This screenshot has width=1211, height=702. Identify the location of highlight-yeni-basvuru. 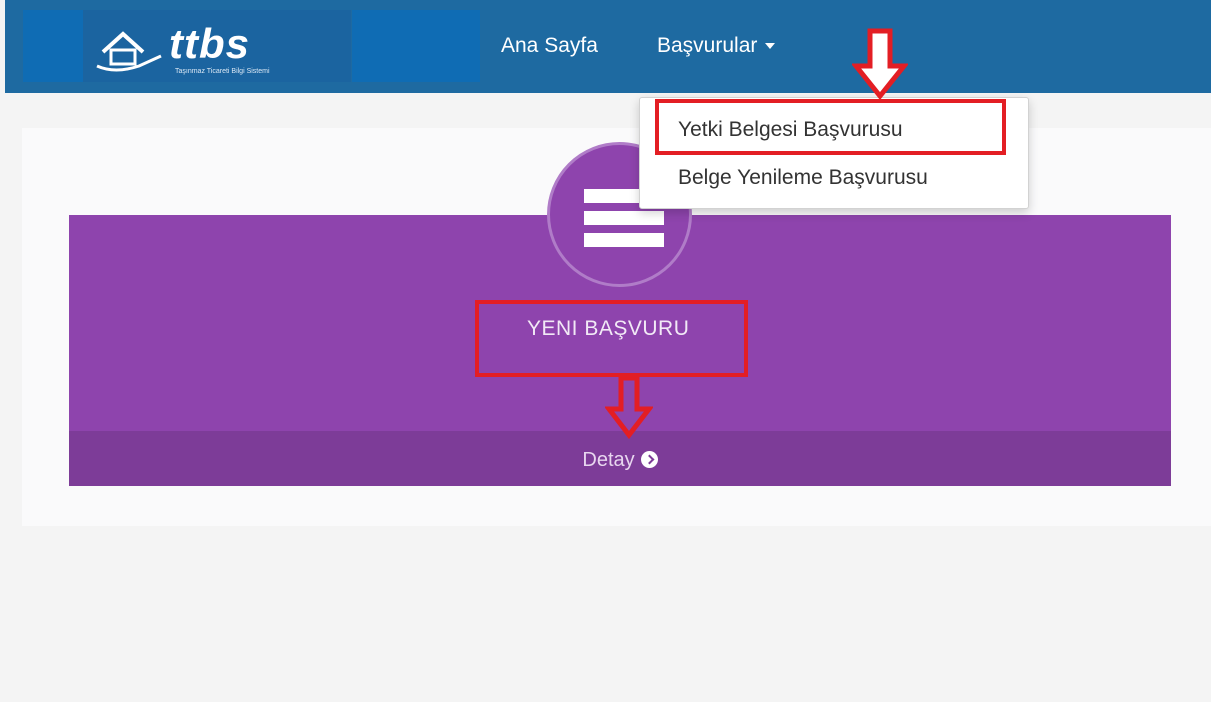
(611, 338).